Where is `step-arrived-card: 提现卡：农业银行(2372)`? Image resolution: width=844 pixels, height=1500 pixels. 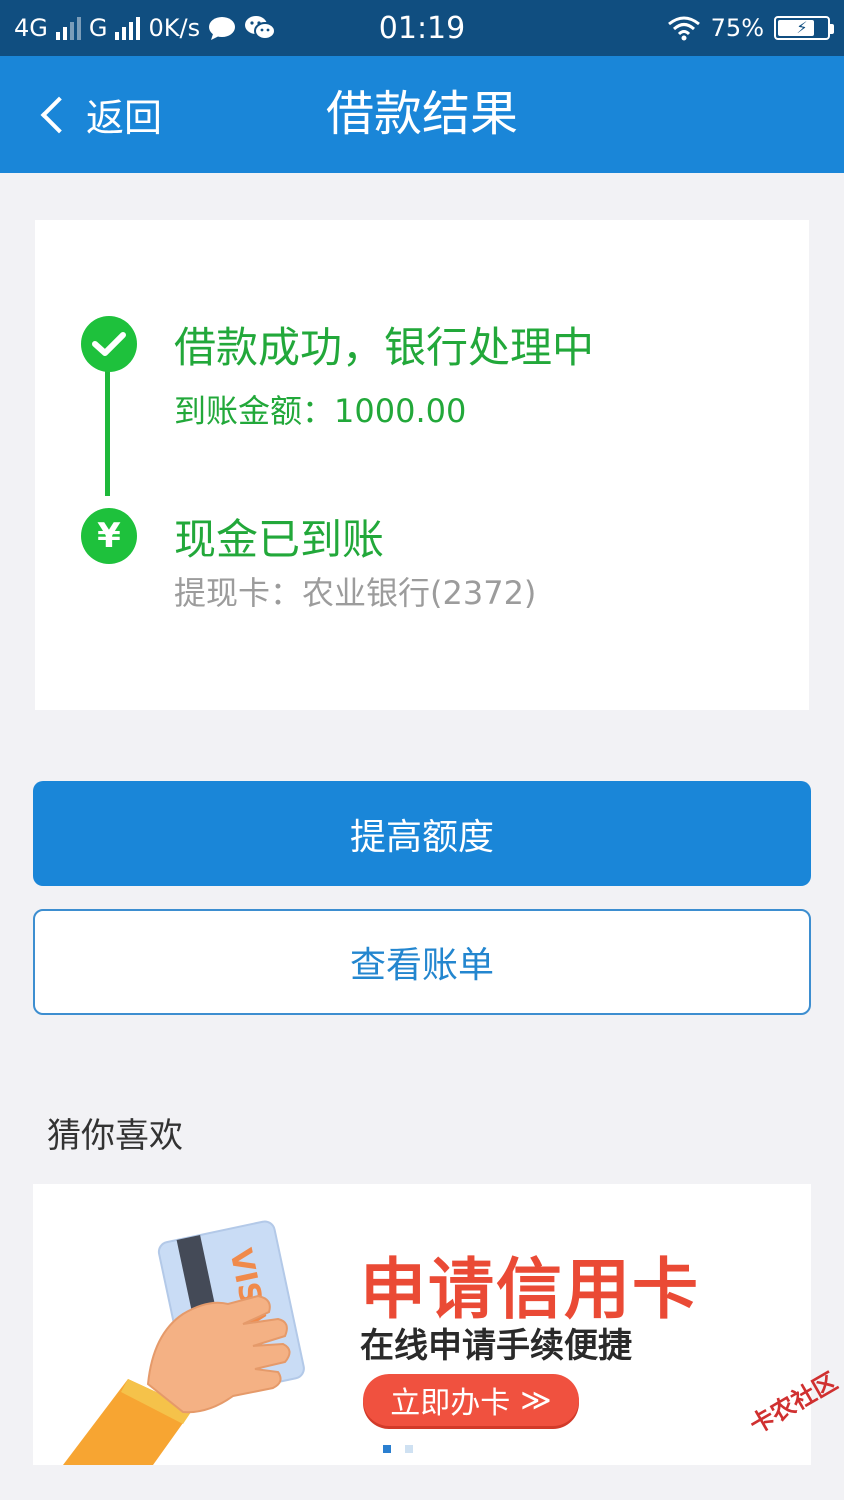
step-arrived-card: 提现卡：农业银行(2372) is located at coordinates (355, 593).